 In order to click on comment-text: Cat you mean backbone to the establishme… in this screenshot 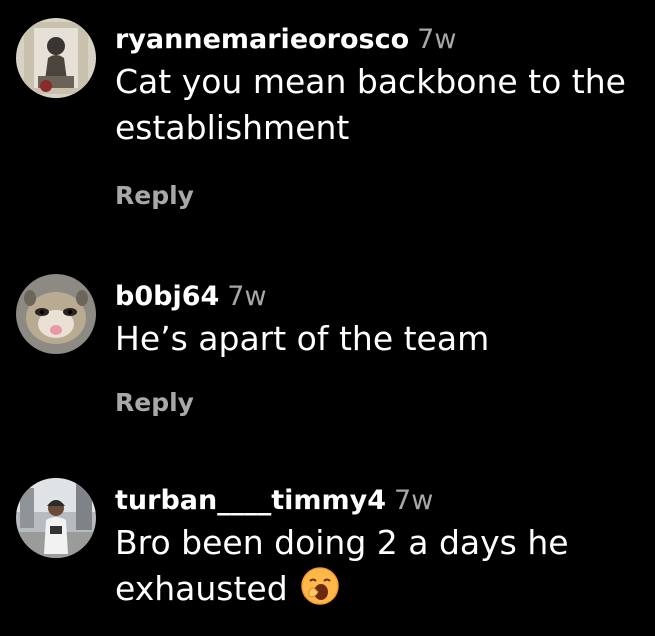, I will do `click(370, 104)`.